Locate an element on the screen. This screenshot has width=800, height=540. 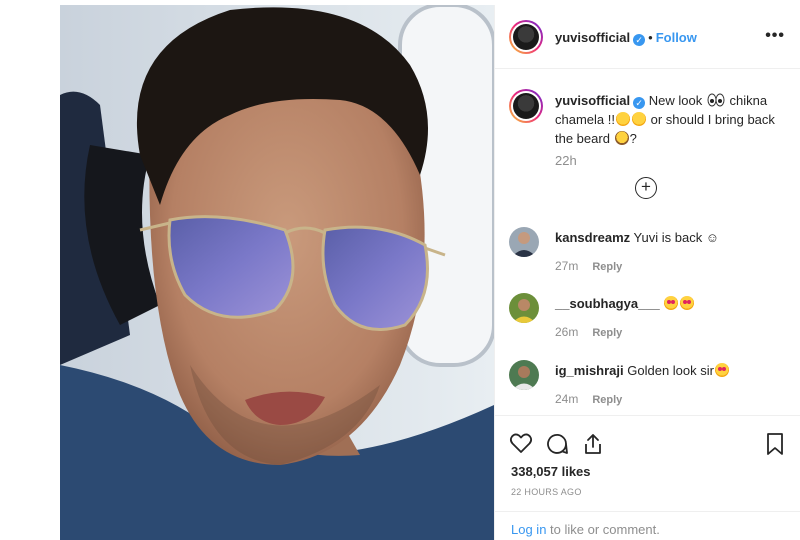
comment-username: __soubhagya___ is located at coordinates (607, 303).